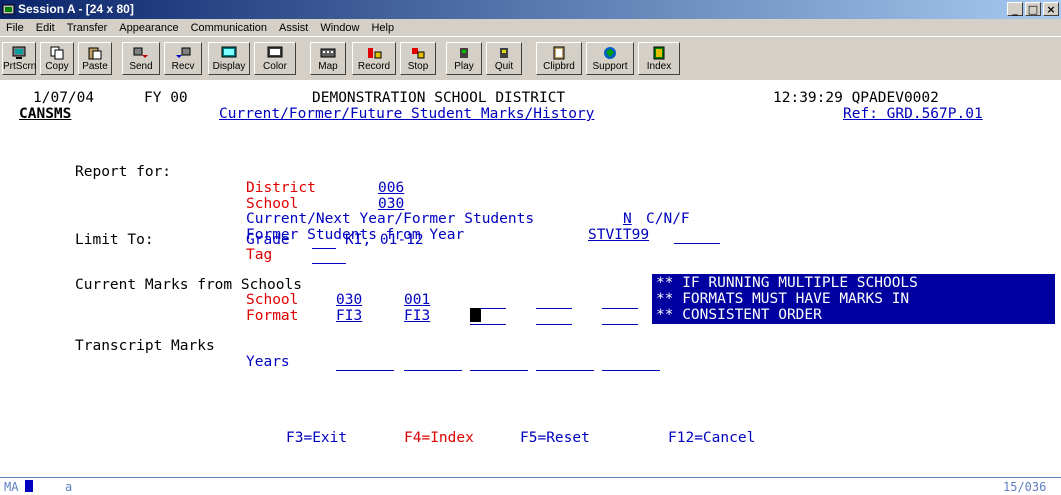  Describe the element at coordinates (668, 219) in the screenshot. I see `students-options: C/N/F` at that location.